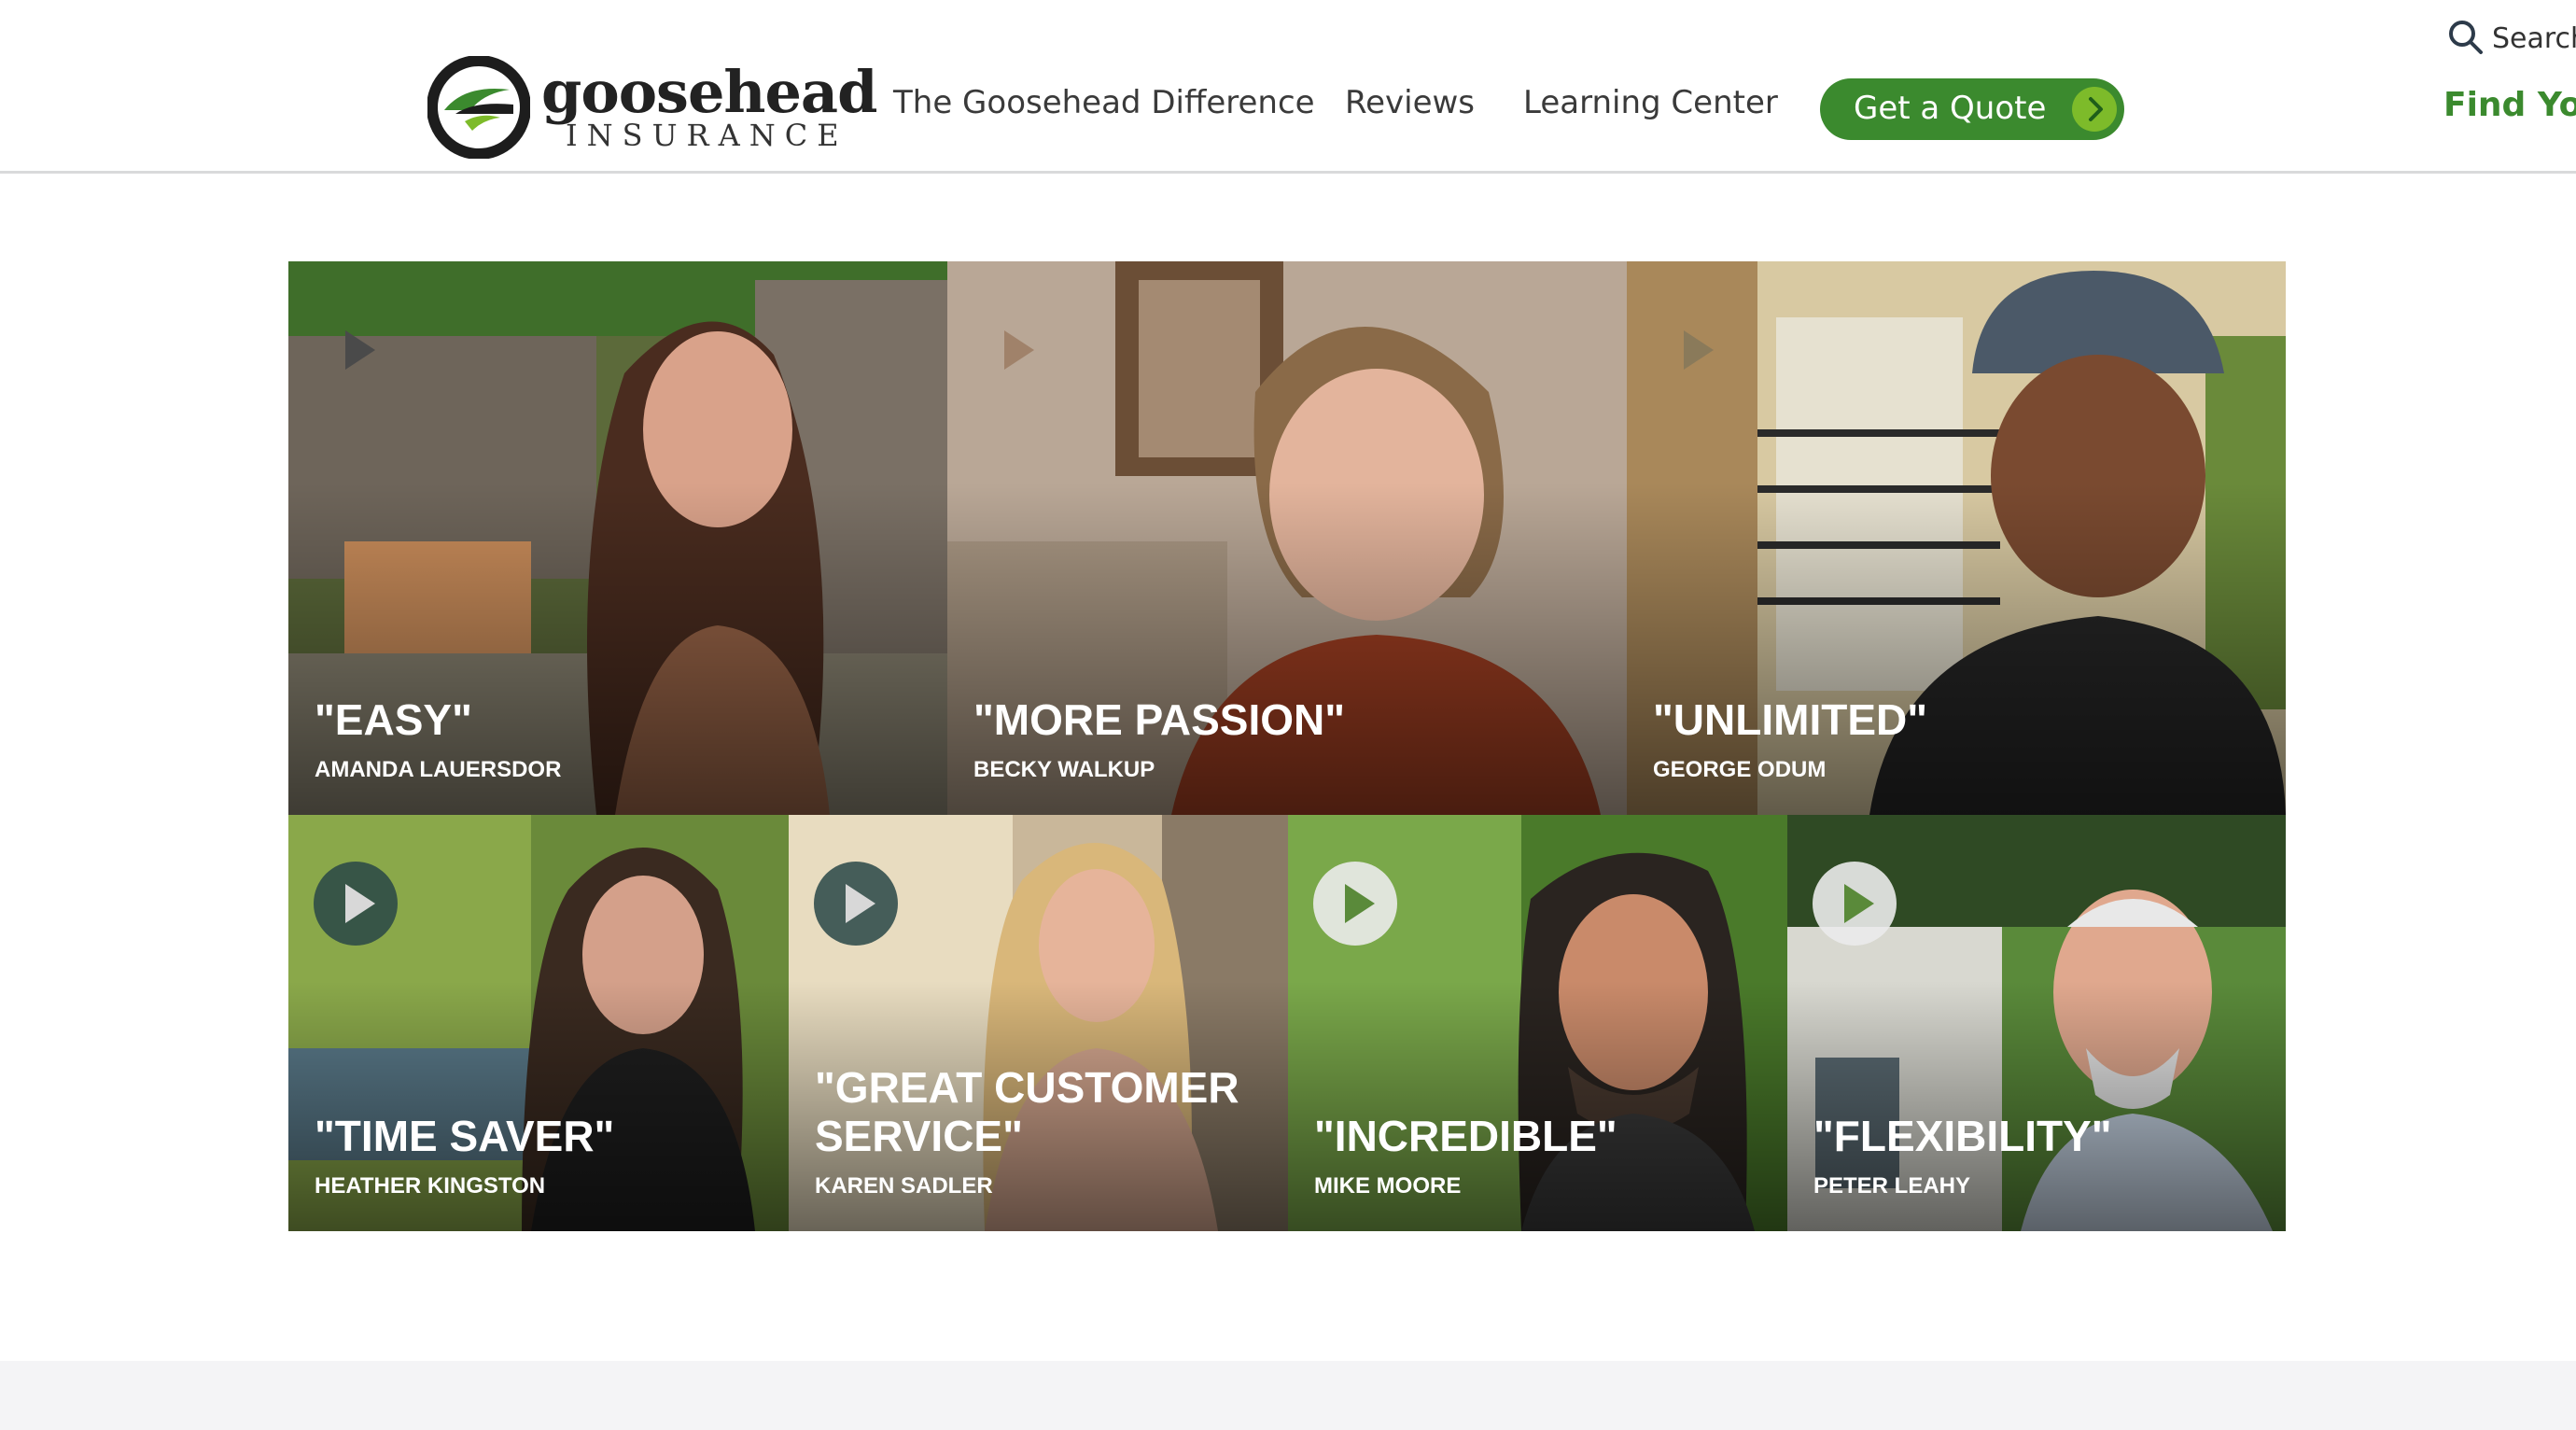 The height and width of the screenshot is (1430, 2576). I want to click on search-icon, so click(2466, 37).